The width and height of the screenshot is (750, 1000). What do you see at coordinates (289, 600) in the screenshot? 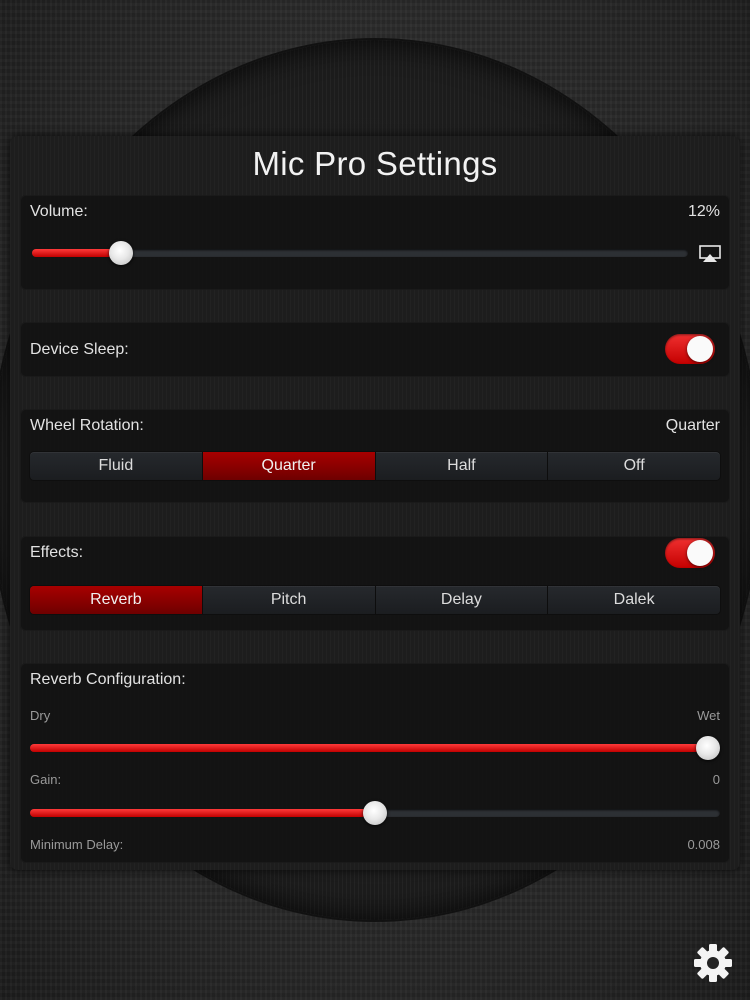
I see `effects-option-pitch: Pitch` at bounding box center [289, 600].